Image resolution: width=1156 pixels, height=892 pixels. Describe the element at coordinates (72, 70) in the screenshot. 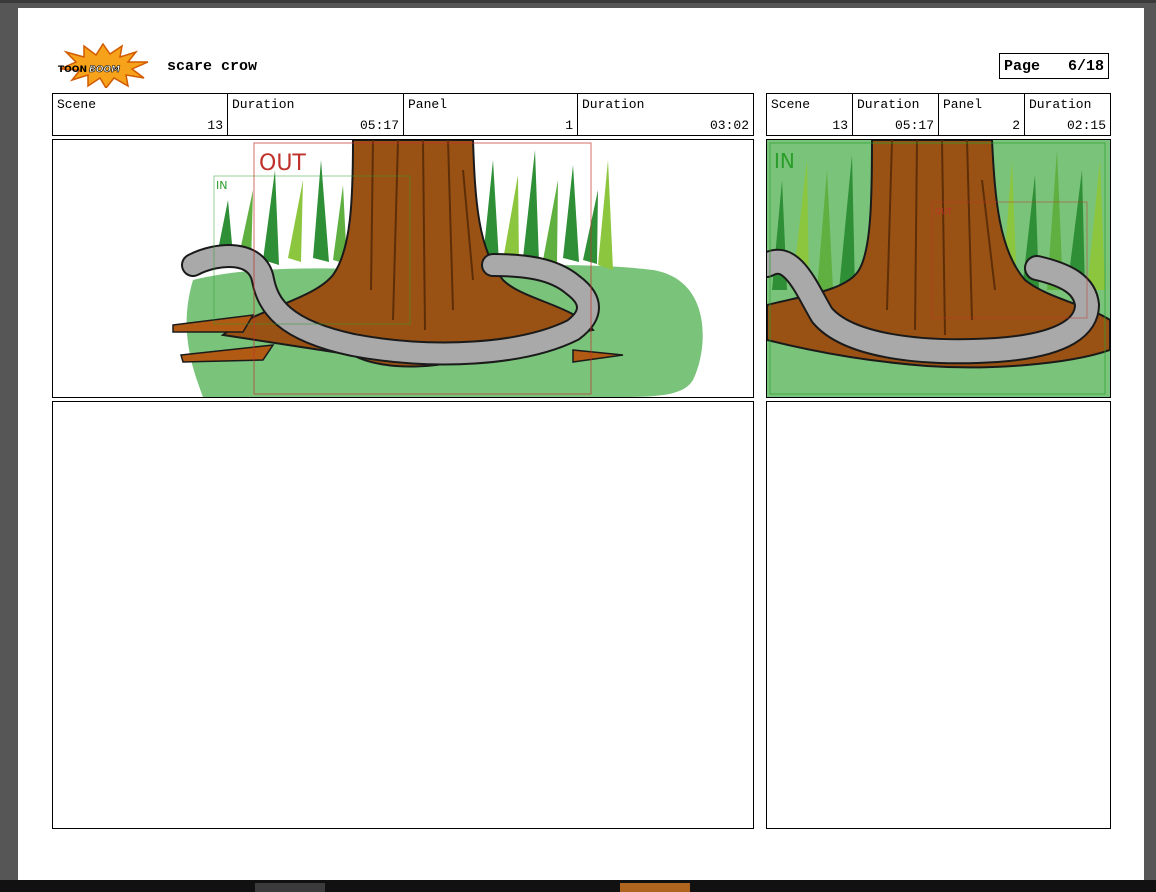

I see `svg-text: TOON` at that location.